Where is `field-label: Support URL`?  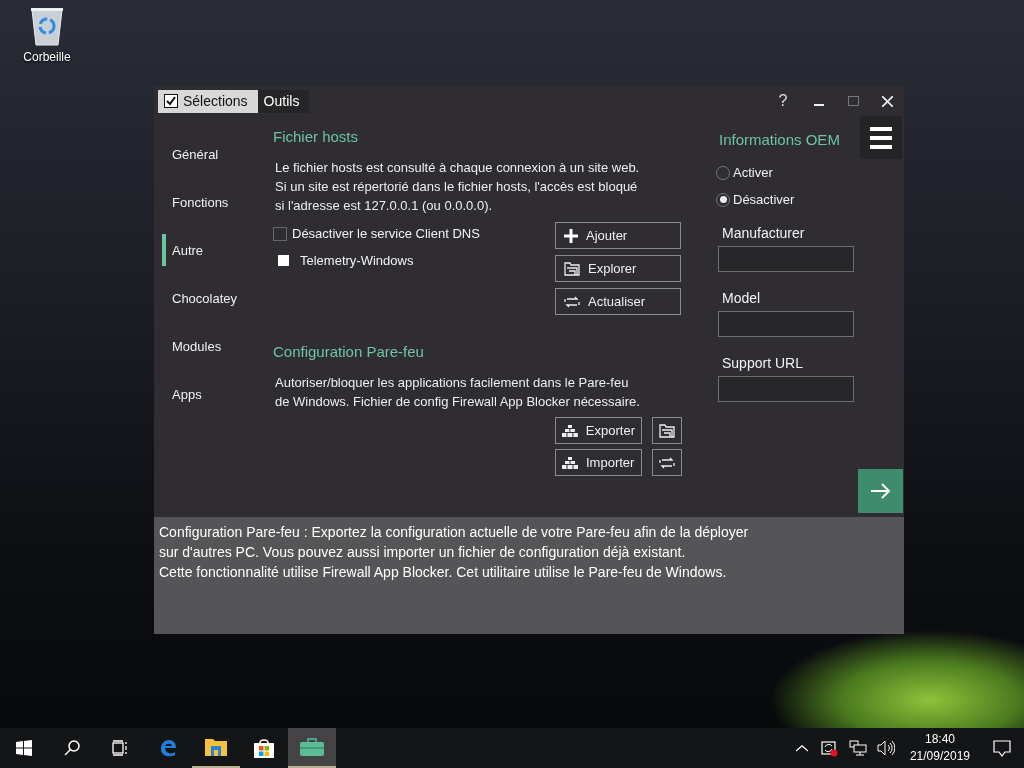 field-label: Support URL is located at coordinates (763, 363).